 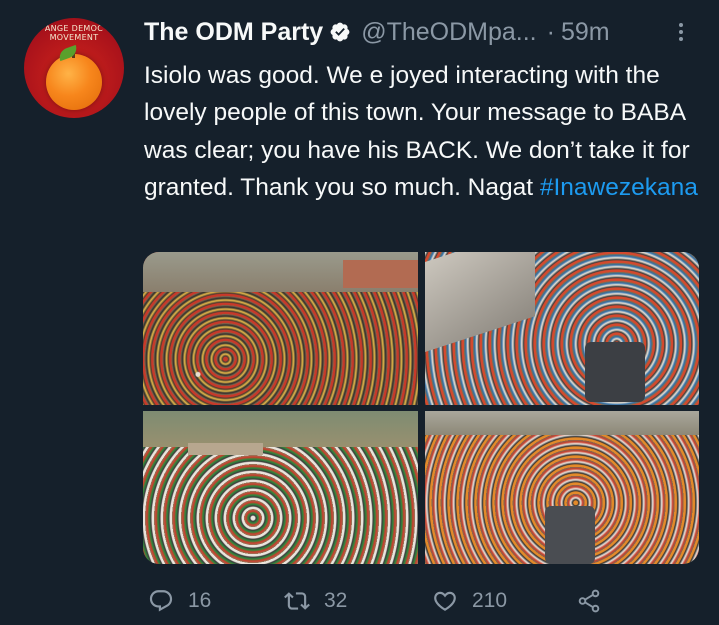 I want to click on retweet-icon, so click(x=297, y=601).